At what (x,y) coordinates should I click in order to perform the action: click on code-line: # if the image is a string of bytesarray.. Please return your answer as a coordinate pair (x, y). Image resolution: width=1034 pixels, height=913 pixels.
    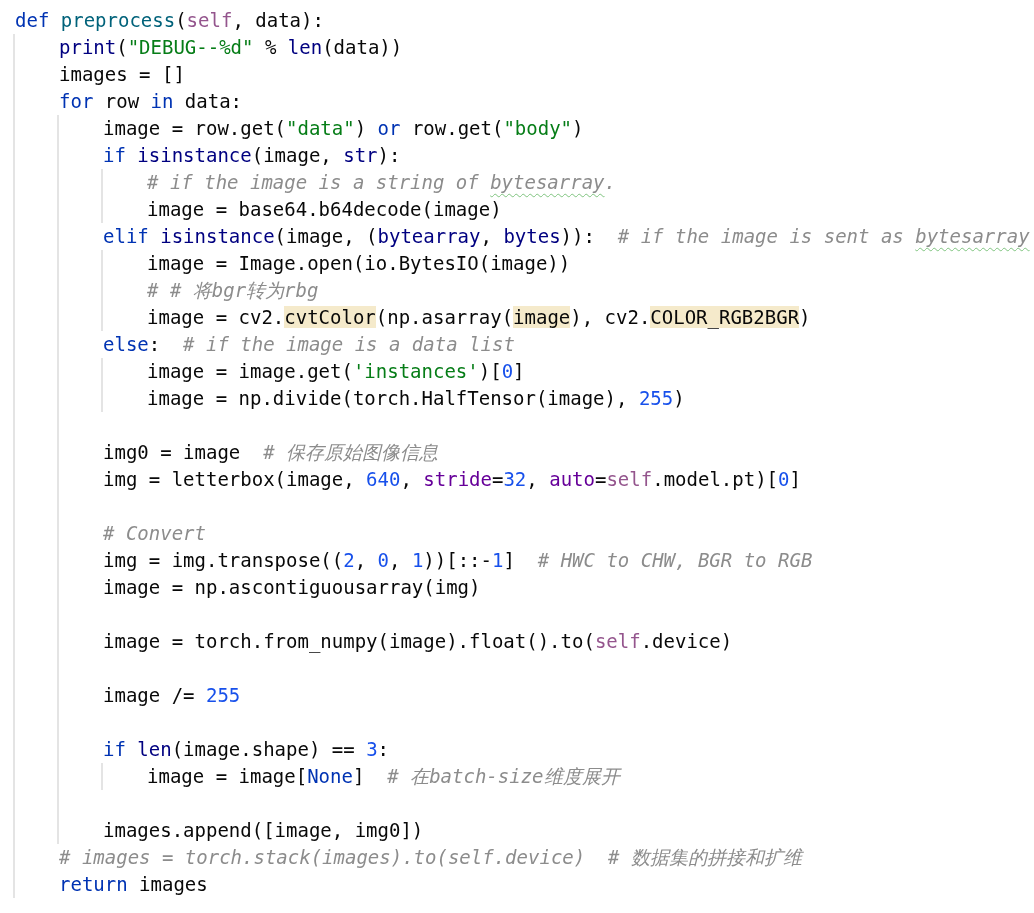
    Looking at the image, I should click on (381, 182).